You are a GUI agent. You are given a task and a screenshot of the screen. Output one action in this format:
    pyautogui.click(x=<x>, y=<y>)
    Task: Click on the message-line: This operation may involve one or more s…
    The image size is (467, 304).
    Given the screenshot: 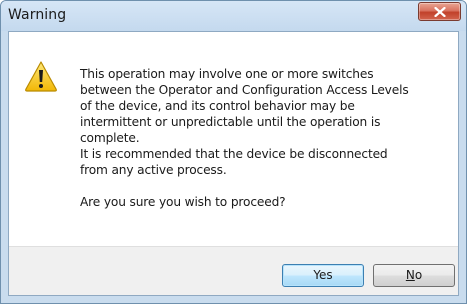 What is the action you would take?
    pyautogui.click(x=227, y=74)
    